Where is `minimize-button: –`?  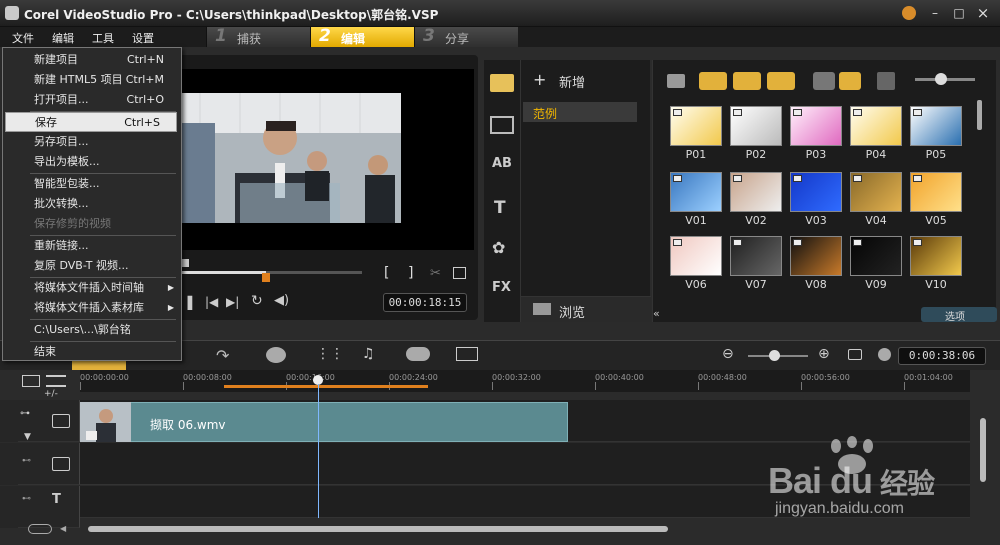
minimize-button: – is located at coordinates (935, 13).